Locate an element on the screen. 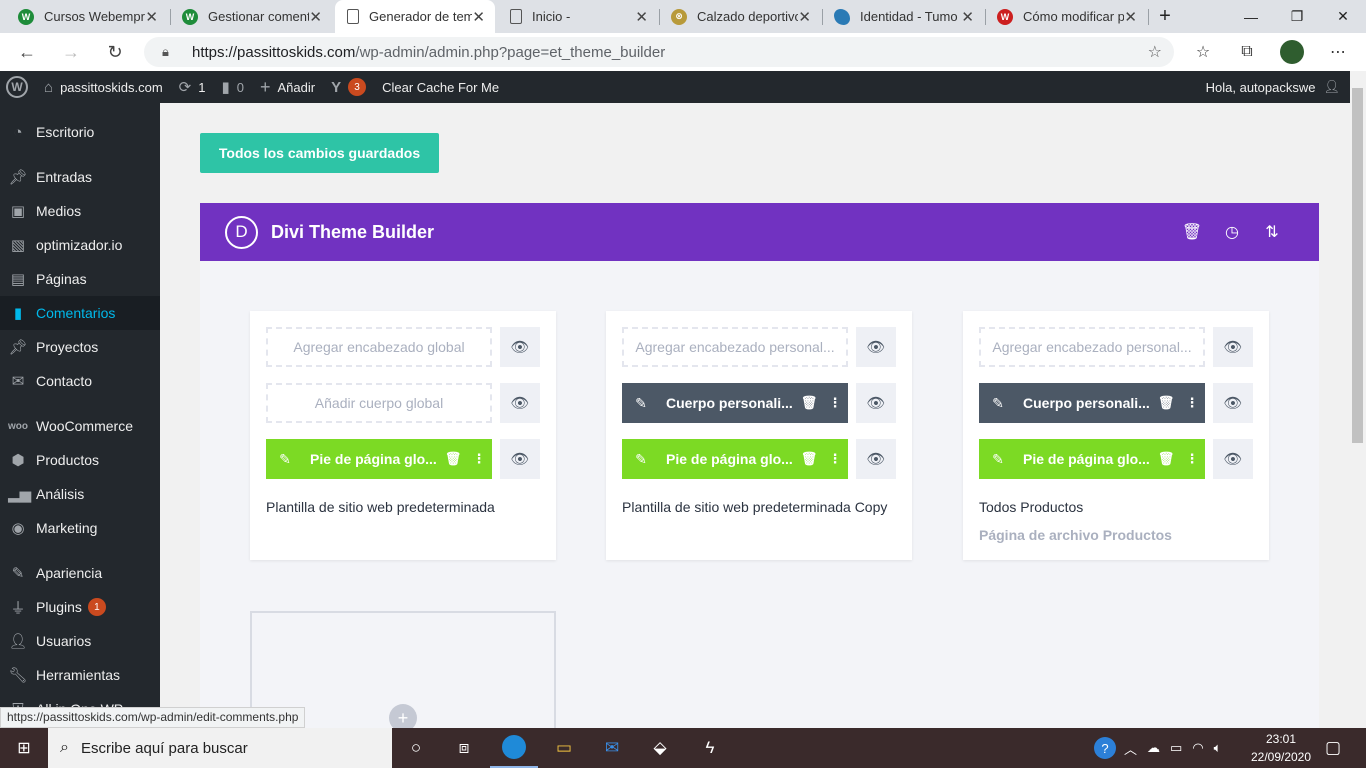  browser-tab: Inicio - ✕ is located at coordinates (578, 16).